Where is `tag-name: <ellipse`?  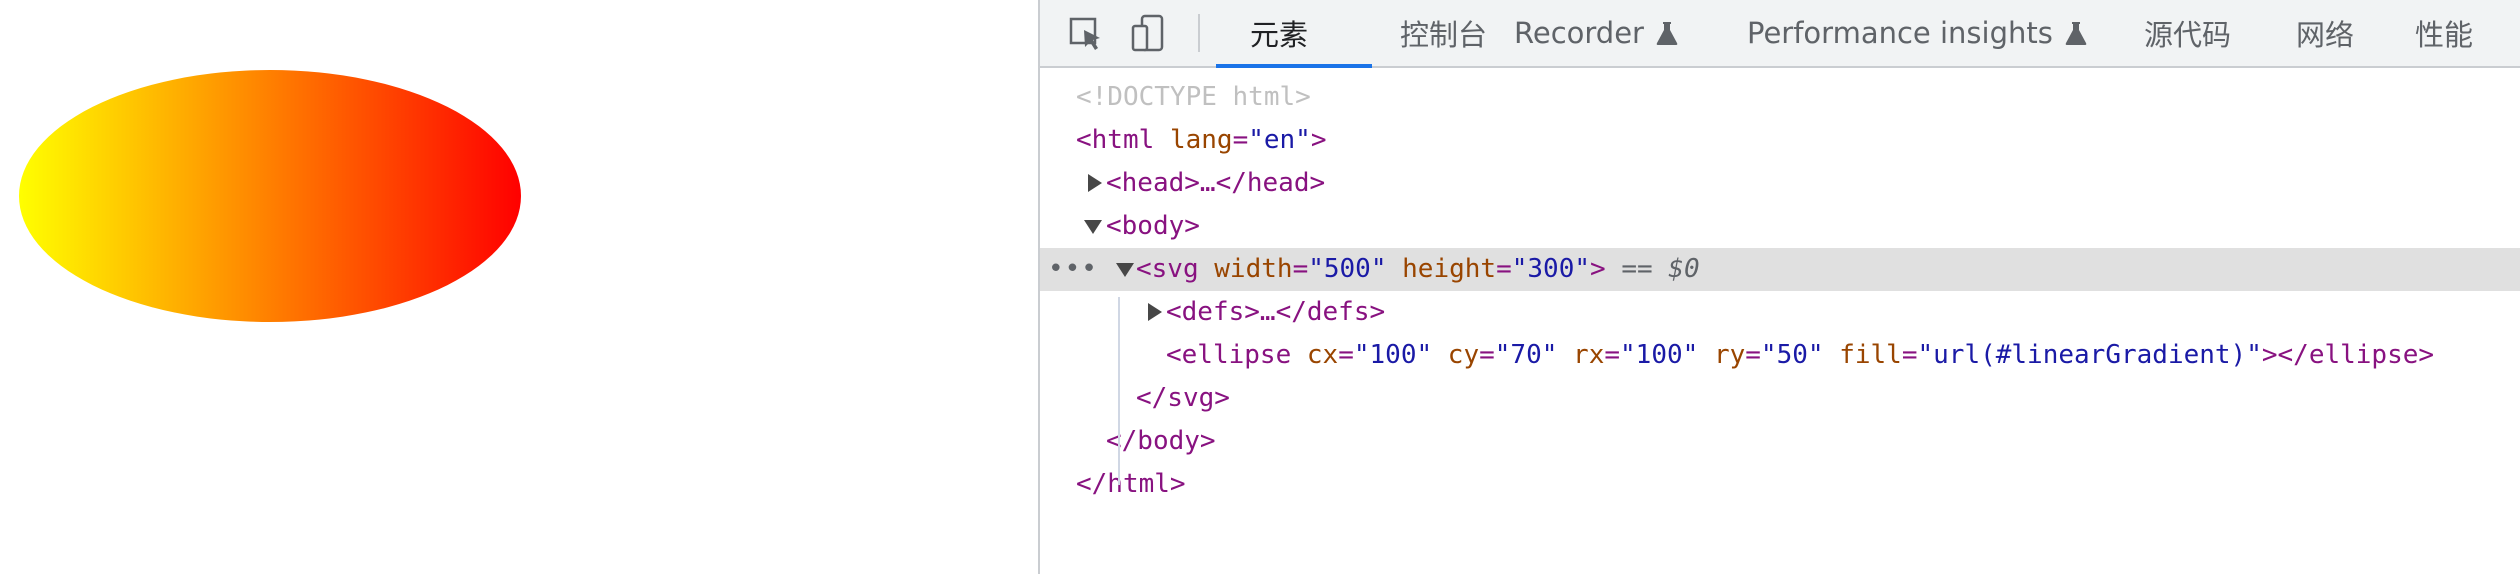 tag-name: <ellipse is located at coordinates (1229, 355).